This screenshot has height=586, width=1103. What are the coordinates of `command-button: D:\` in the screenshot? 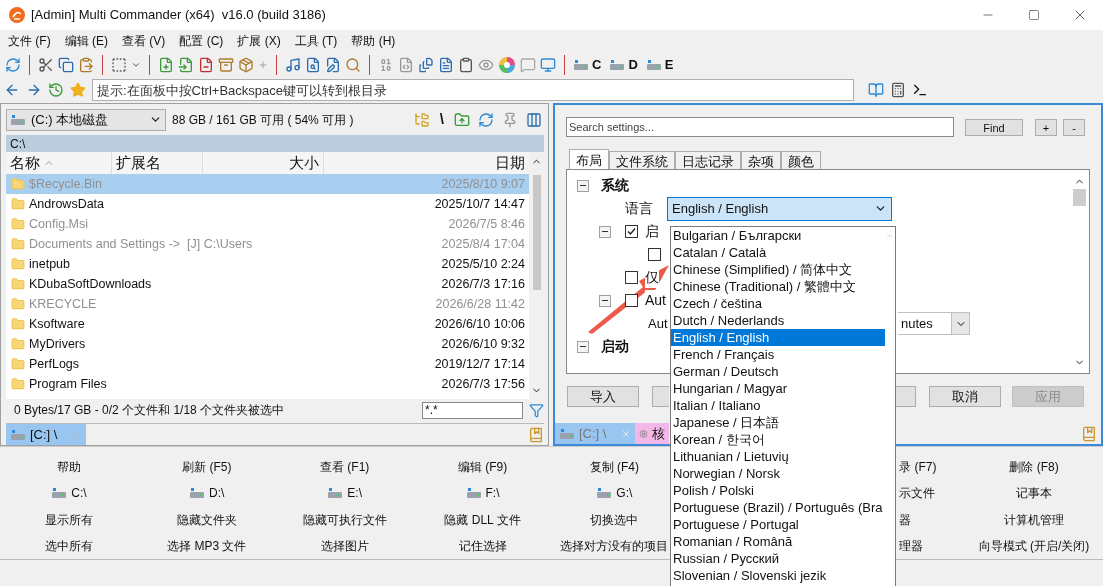 It's located at (207, 493).